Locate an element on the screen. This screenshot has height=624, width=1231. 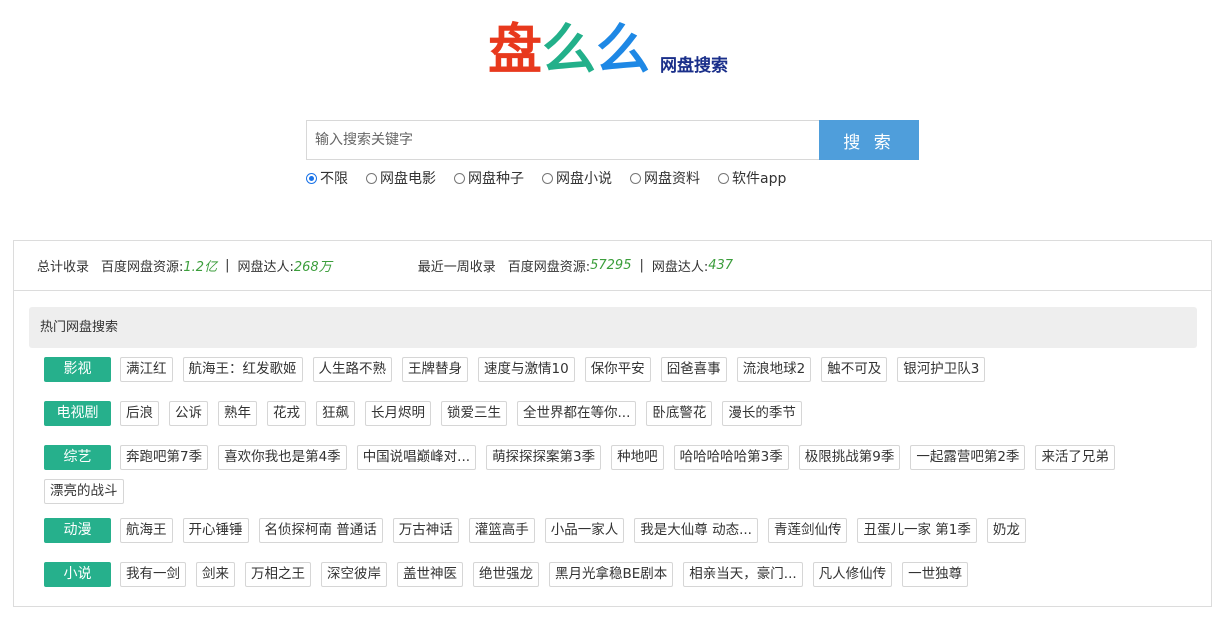
hot-search-tag: 黑月光拿稳BE剧本 is located at coordinates (611, 574).